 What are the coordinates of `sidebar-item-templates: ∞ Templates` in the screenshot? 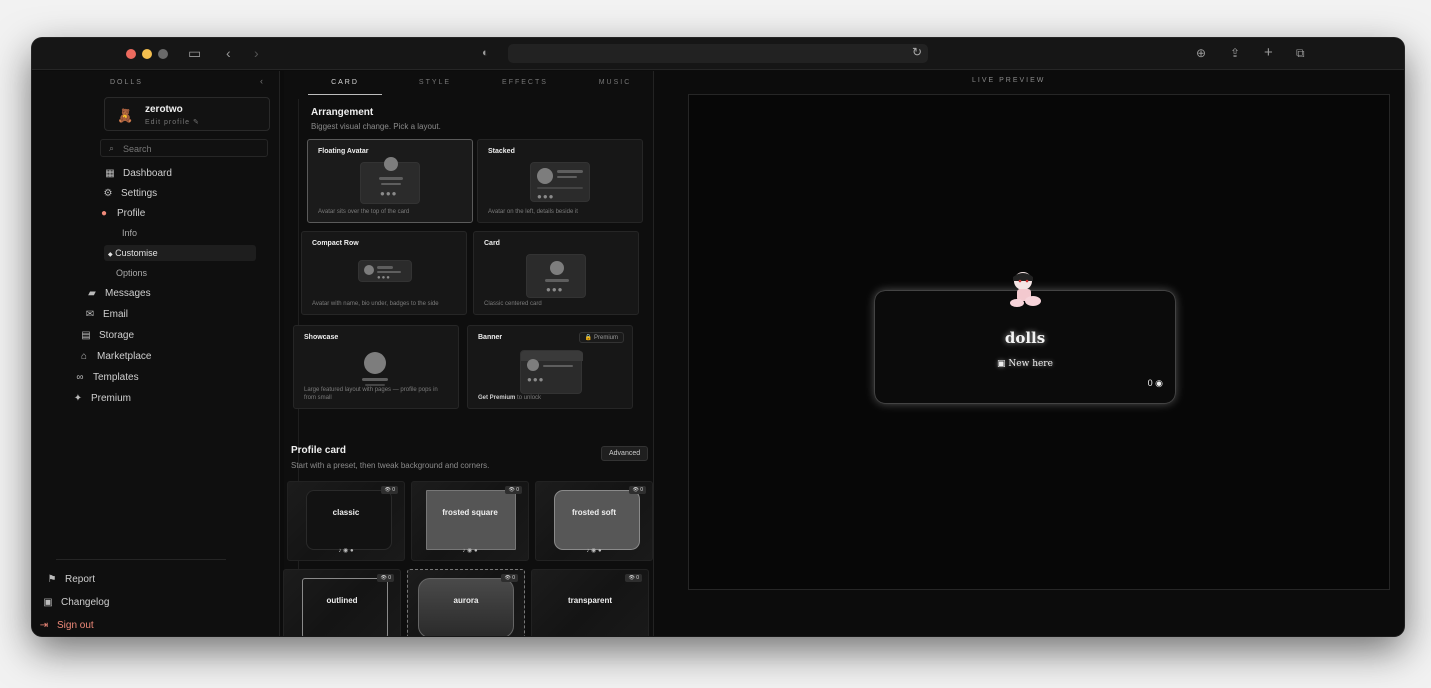 It's located at (106, 377).